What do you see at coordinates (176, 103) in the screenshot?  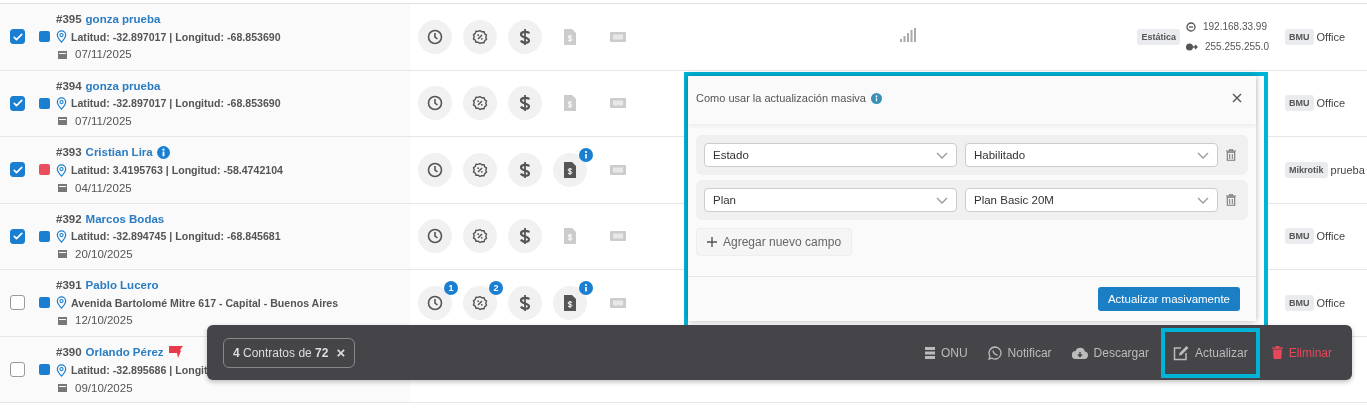 I see `location-text: Latitud: -32.897017 | Longitud: -68.853690` at bounding box center [176, 103].